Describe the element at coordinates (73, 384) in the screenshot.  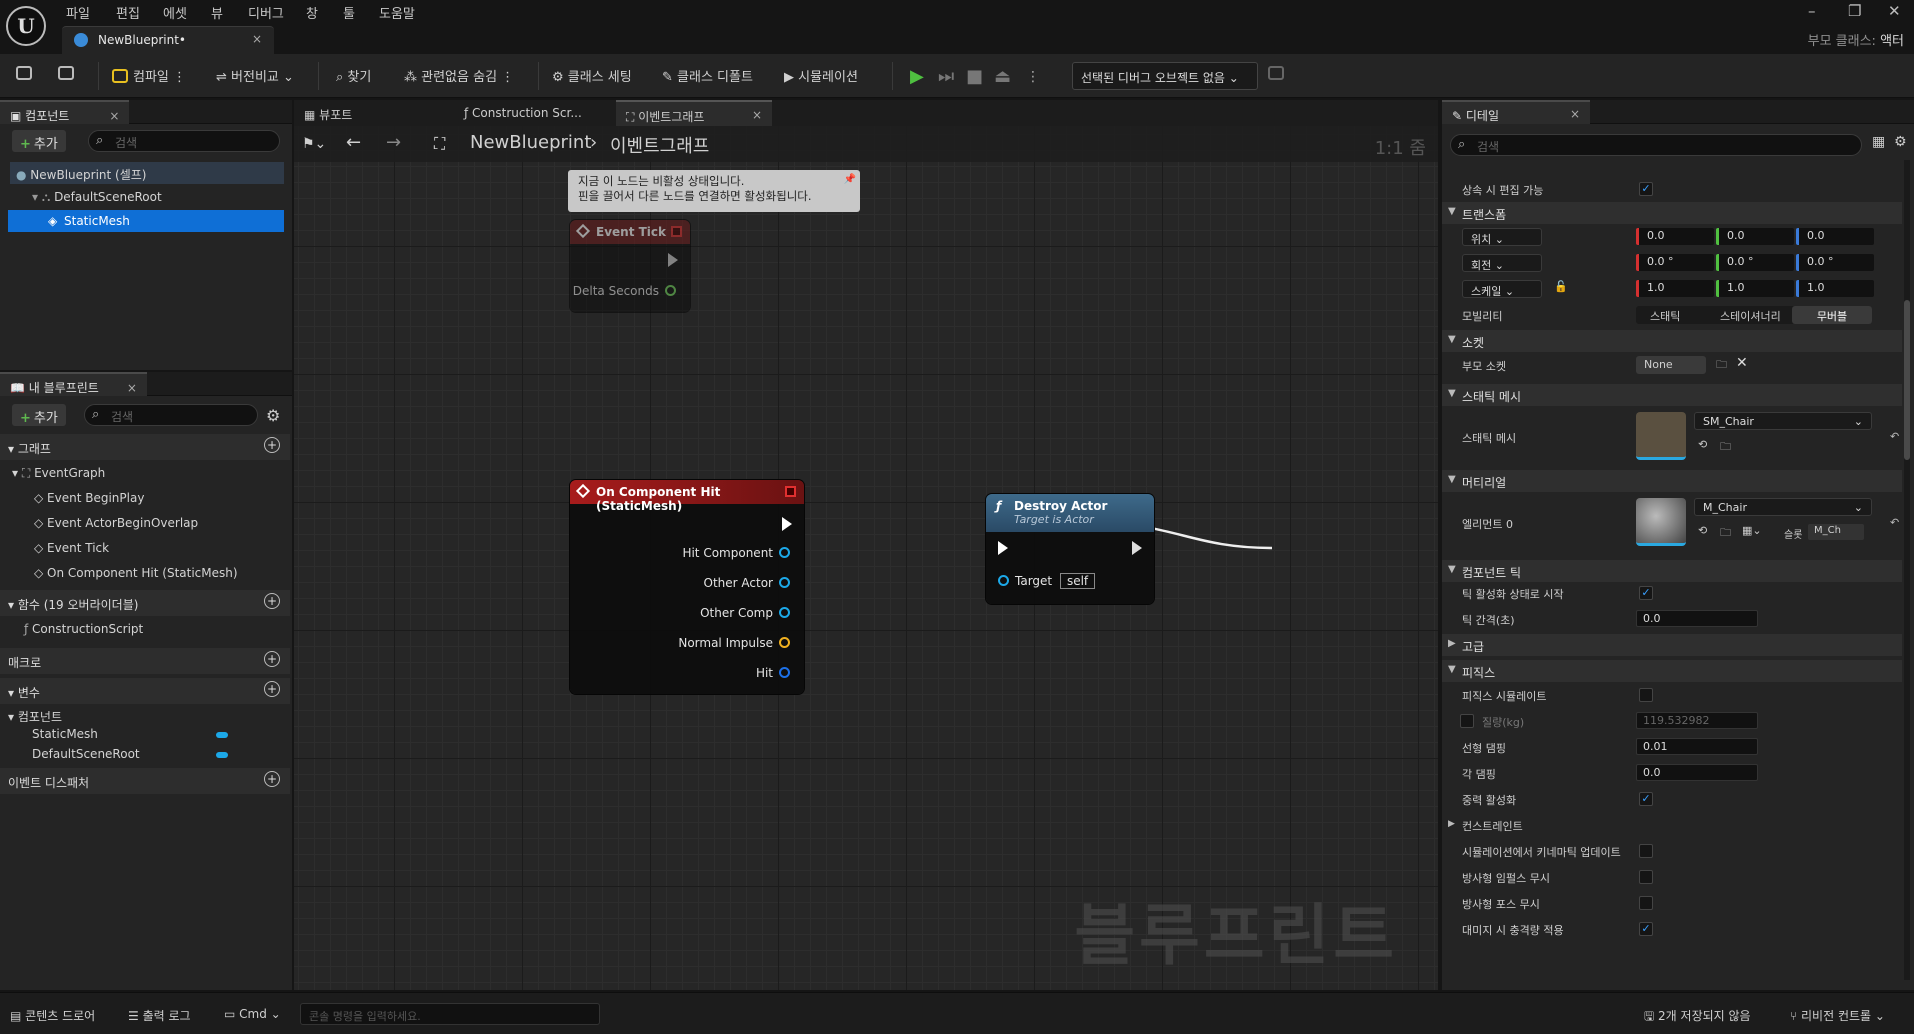
I see `tab-my-blueprint: 📖 내 블루프린트 ×` at that location.